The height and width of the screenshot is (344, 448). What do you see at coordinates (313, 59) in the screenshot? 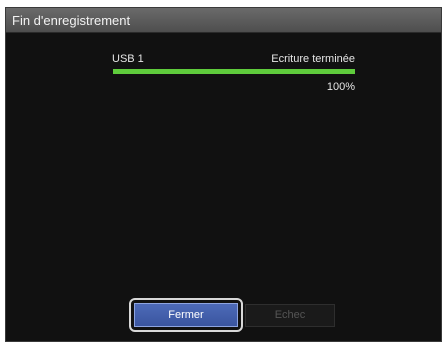
I see `write-status: Ecriture terminée` at bounding box center [313, 59].